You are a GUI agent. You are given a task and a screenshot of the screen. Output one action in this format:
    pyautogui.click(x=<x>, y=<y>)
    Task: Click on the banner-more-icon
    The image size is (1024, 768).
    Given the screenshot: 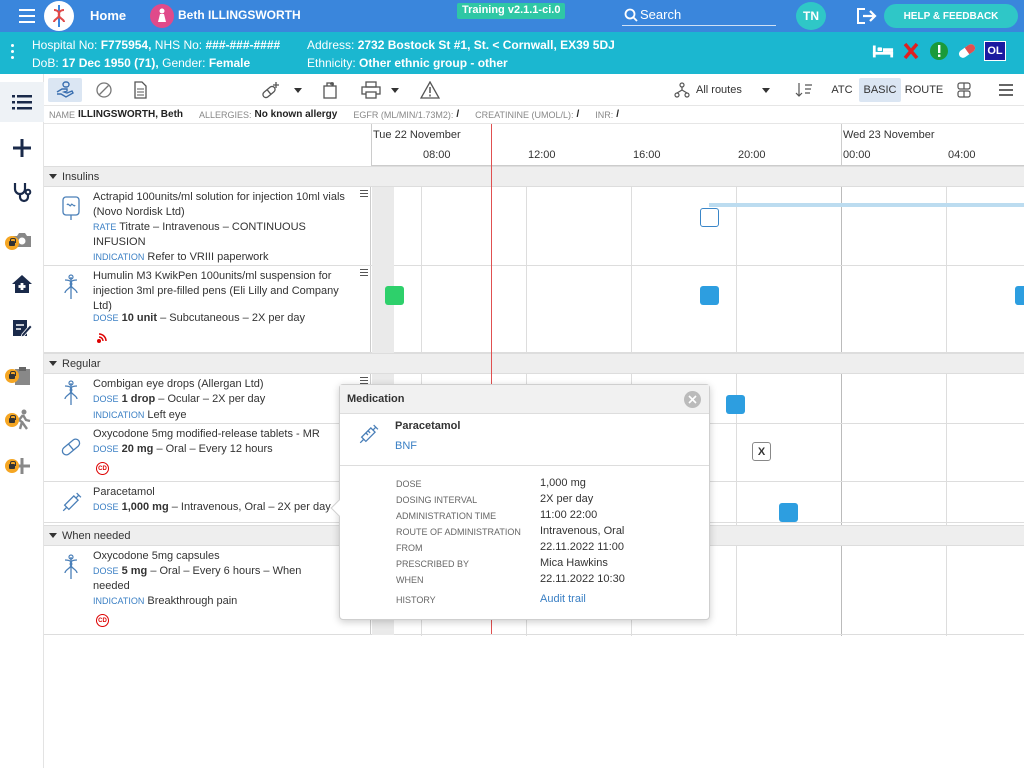 What is the action you would take?
    pyautogui.click(x=13, y=53)
    